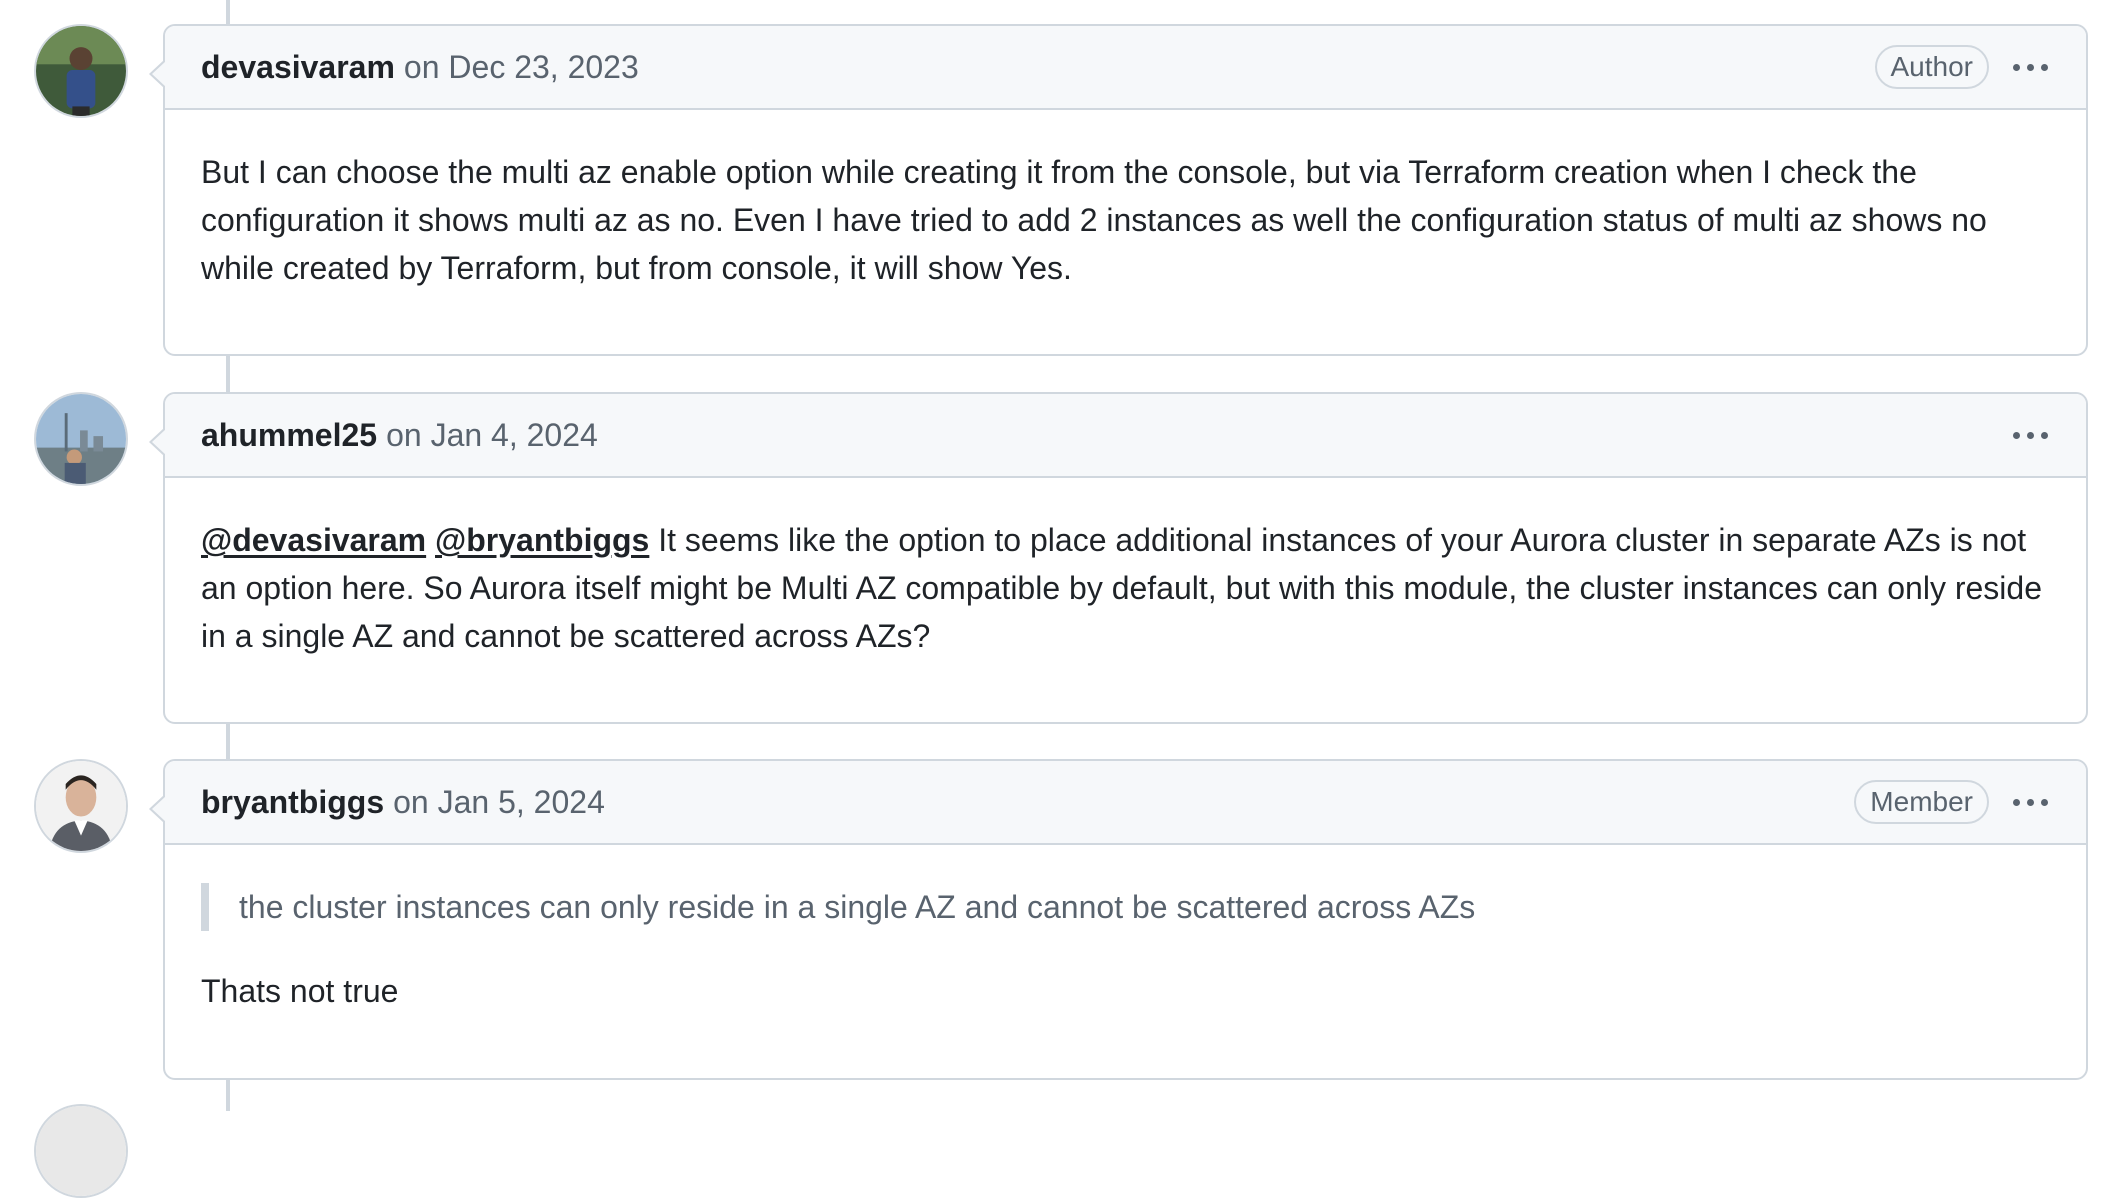  Describe the element at coordinates (300, 991) in the screenshot. I see `comment-text: Thats not true` at that location.